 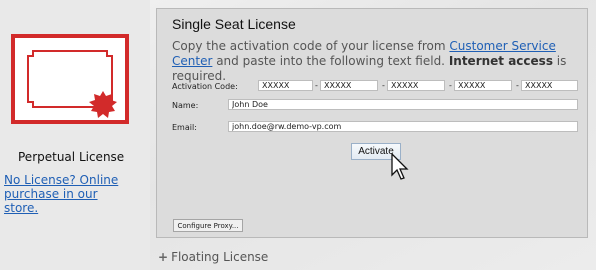 What do you see at coordinates (185, 105) in the screenshot?
I see `name-label: Name:` at bounding box center [185, 105].